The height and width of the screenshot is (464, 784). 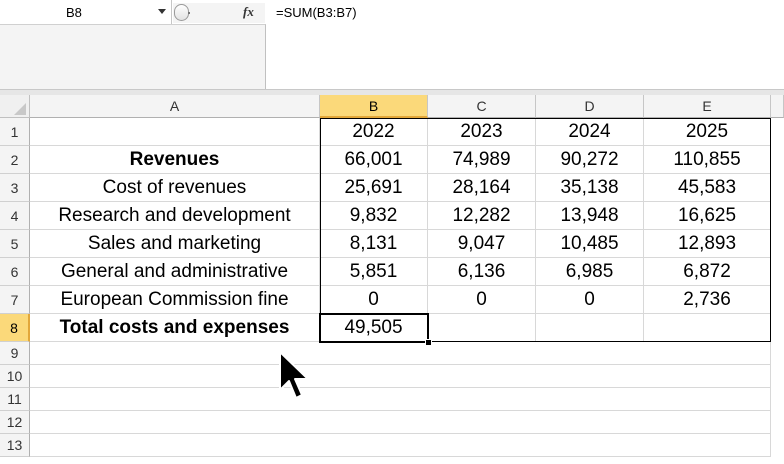 I want to click on cell-b2: 66,001, so click(x=374, y=160).